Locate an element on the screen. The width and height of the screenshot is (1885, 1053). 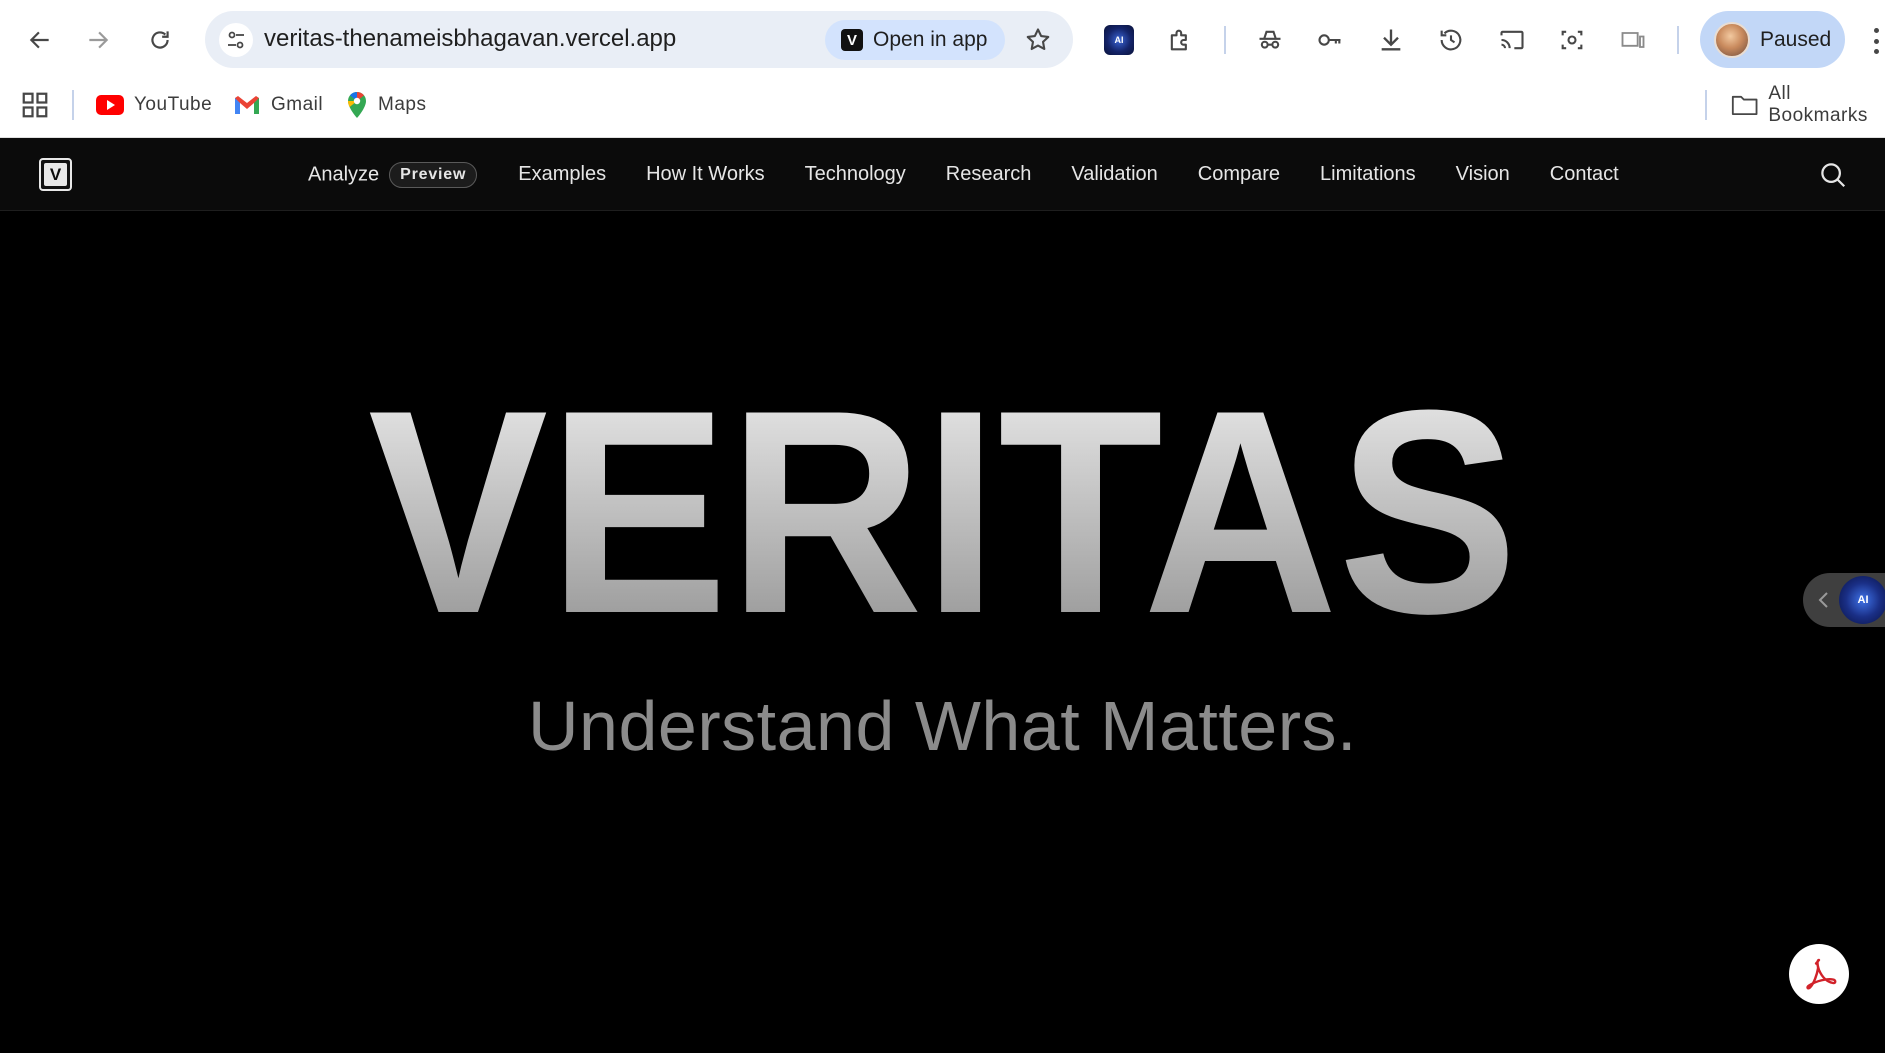
passwords-button is located at coordinates (1330, 40).